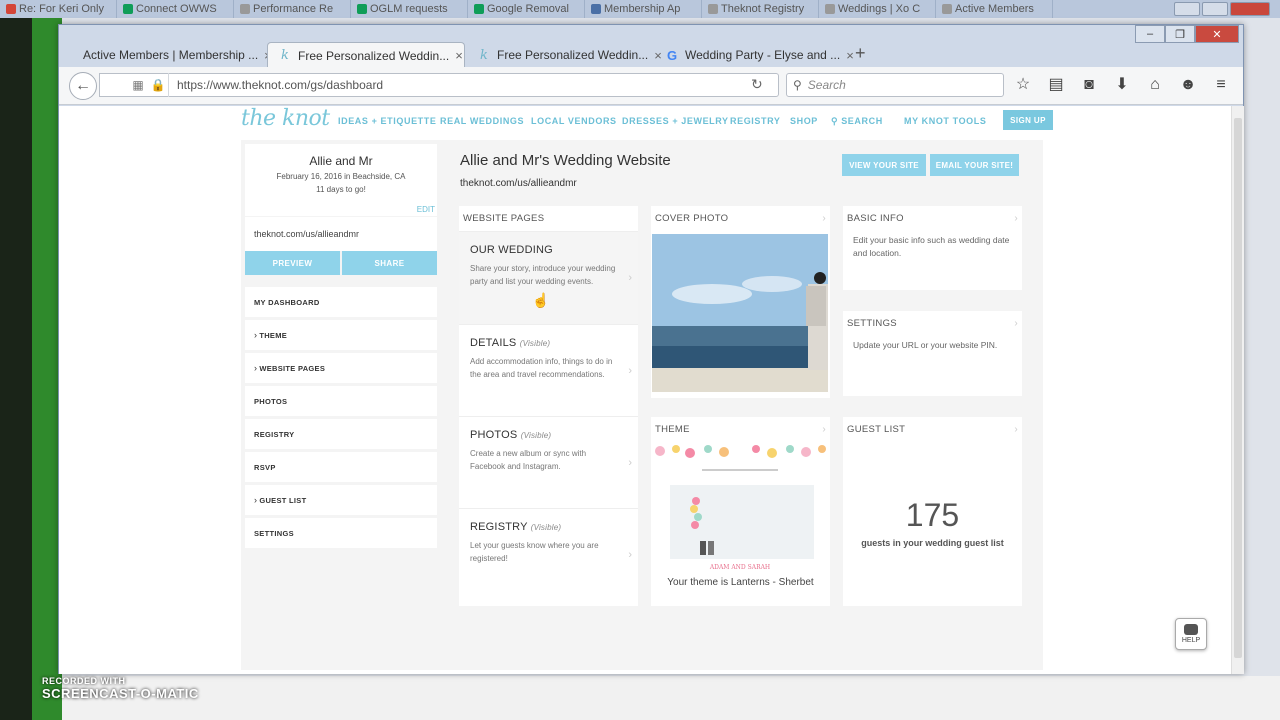  I want to click on scrollbar-thumb, so click(1238, 388).